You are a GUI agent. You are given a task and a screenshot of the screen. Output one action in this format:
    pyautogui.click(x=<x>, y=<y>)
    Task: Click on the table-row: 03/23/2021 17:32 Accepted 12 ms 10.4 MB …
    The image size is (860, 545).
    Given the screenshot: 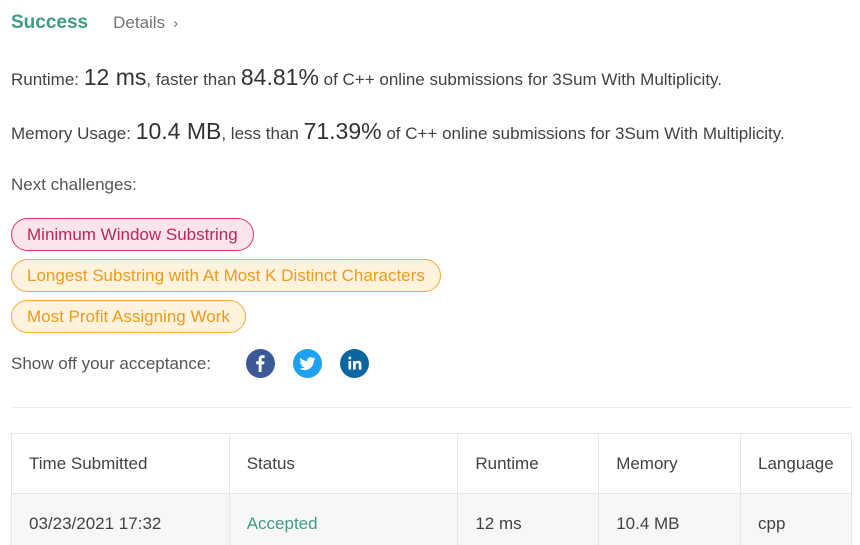 What is the action you would take?
    pyautogui.click(x=431, y=519)
    